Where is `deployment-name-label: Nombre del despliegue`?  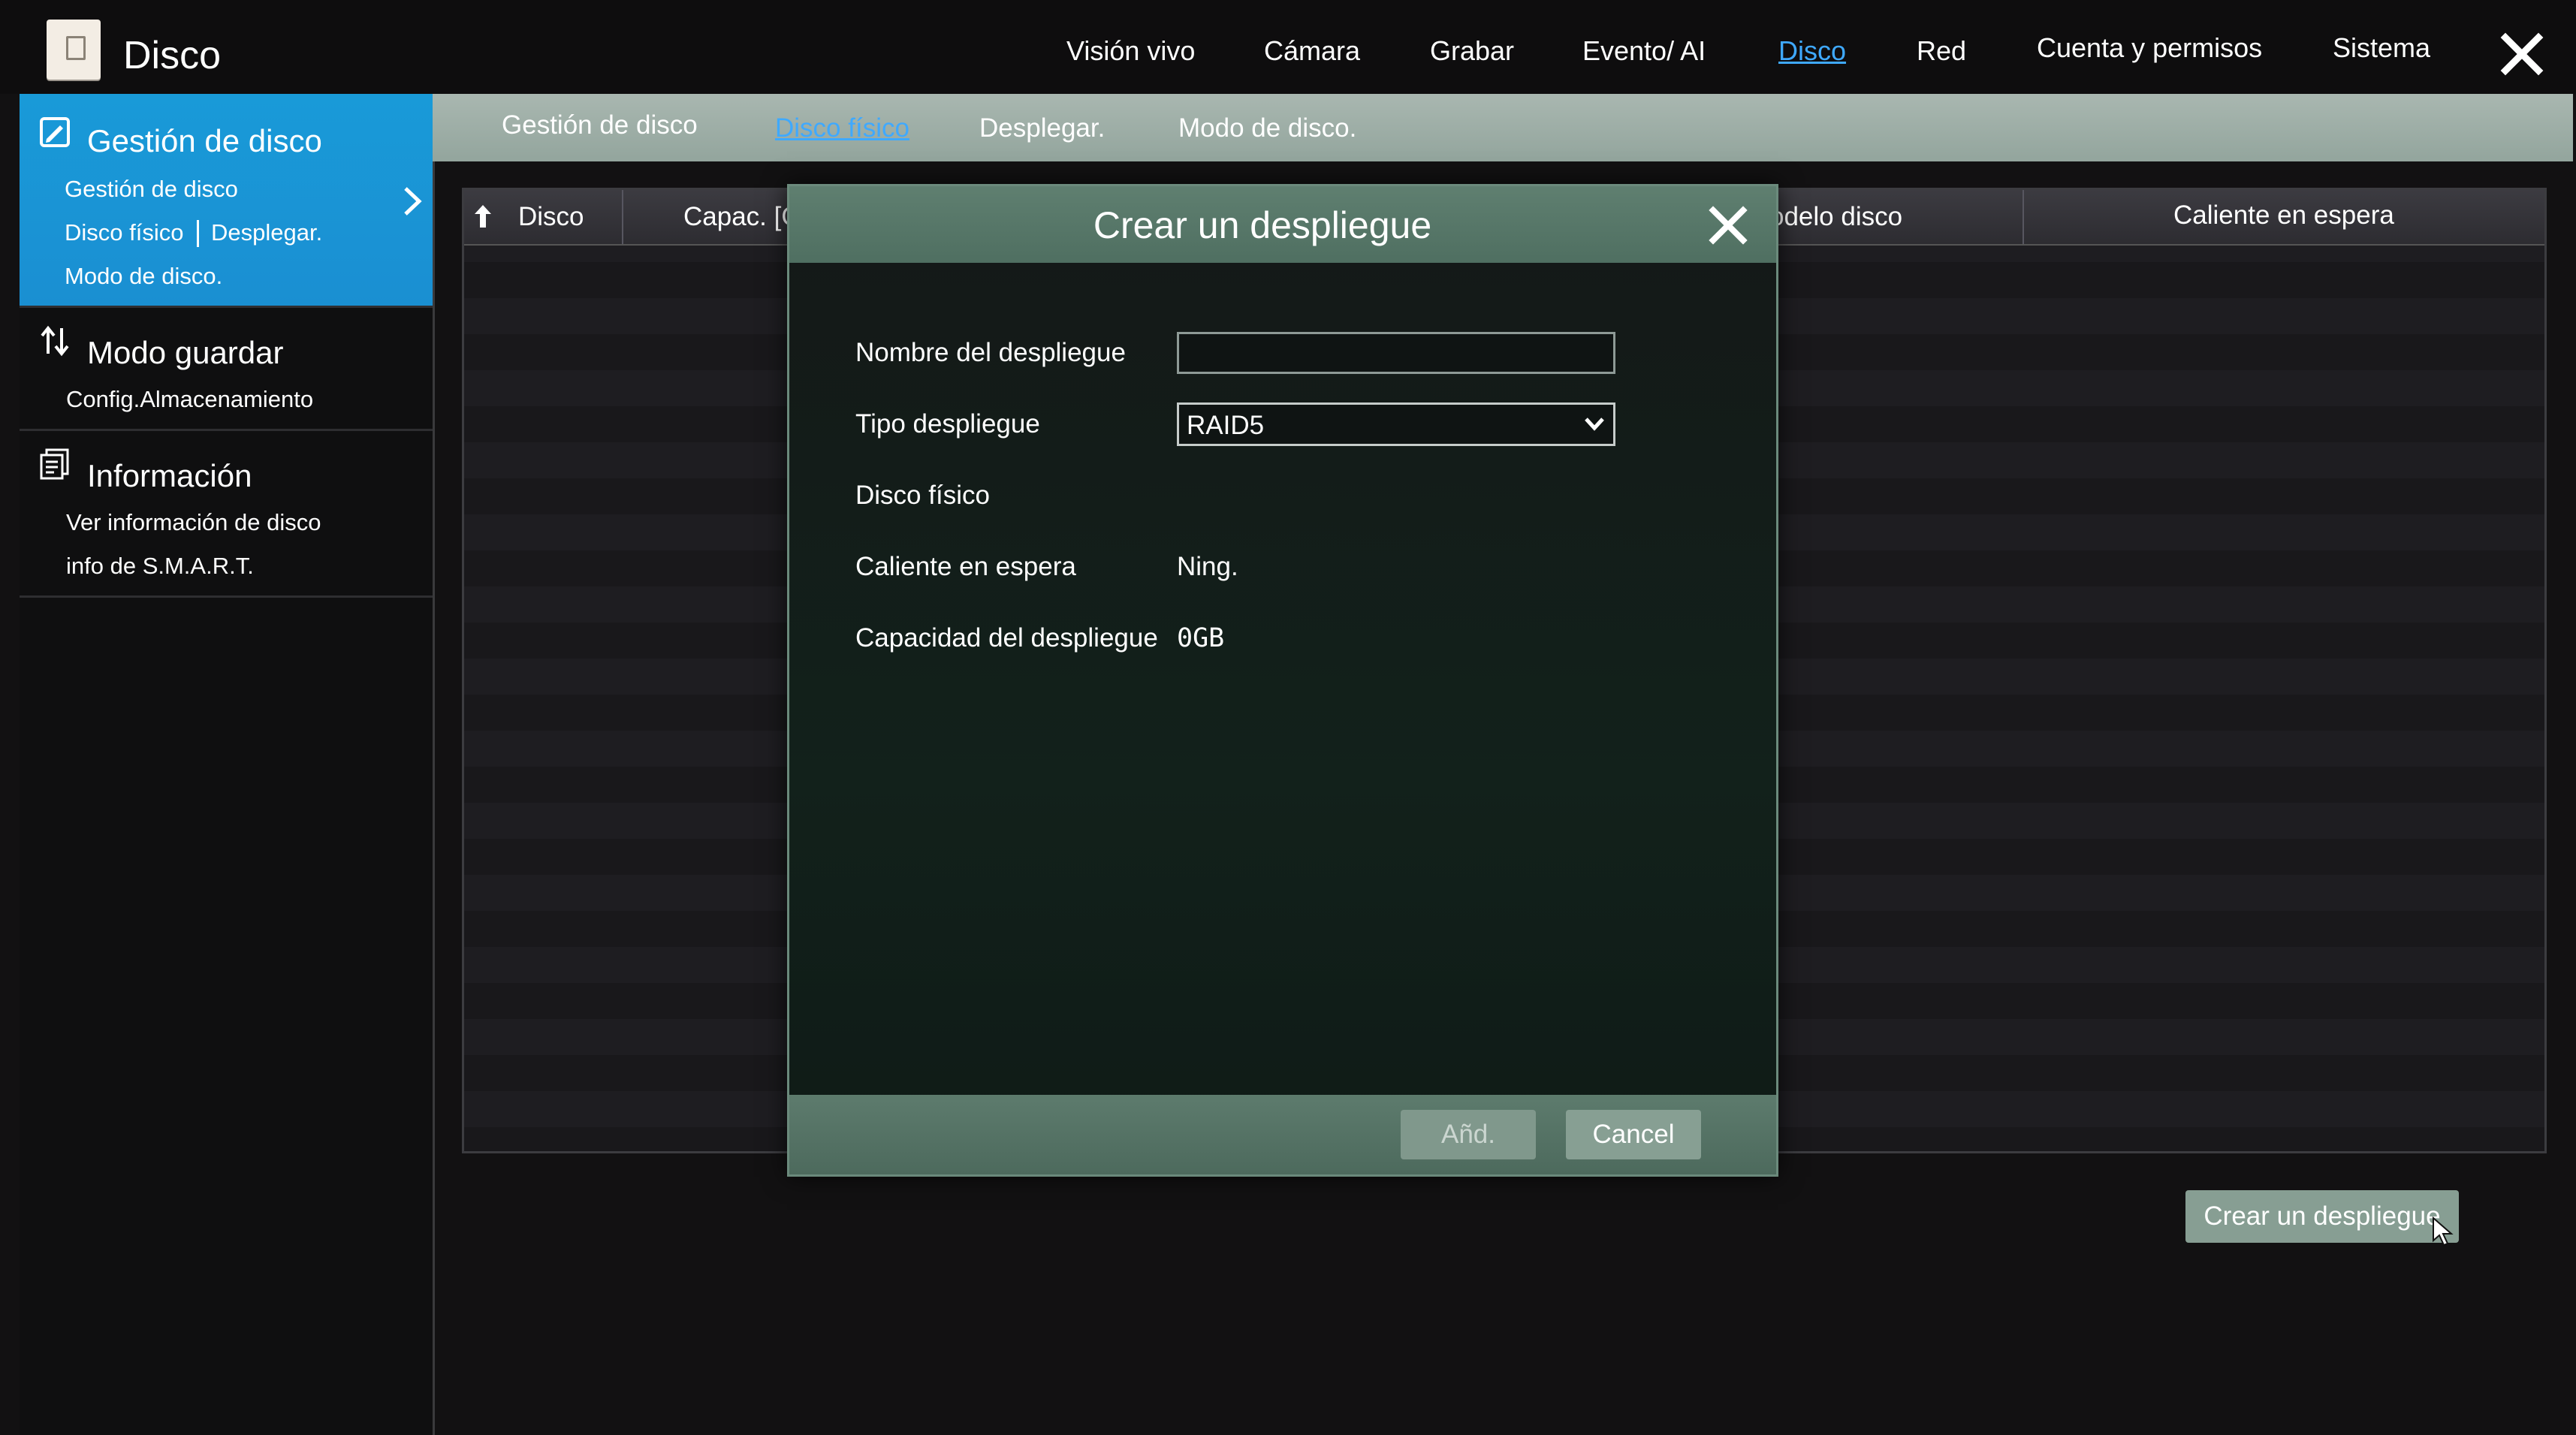
deployment-name-label: Nombre del despliegue is located at coordinates (991, 352).